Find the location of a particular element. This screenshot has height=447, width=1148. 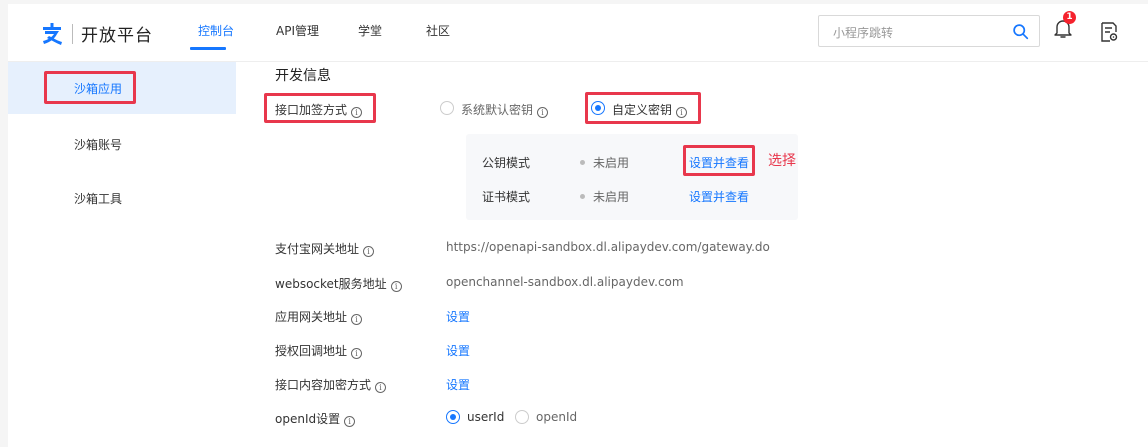

field-label-text: 支付宝网关地址 is located at coordinates (317, 249).